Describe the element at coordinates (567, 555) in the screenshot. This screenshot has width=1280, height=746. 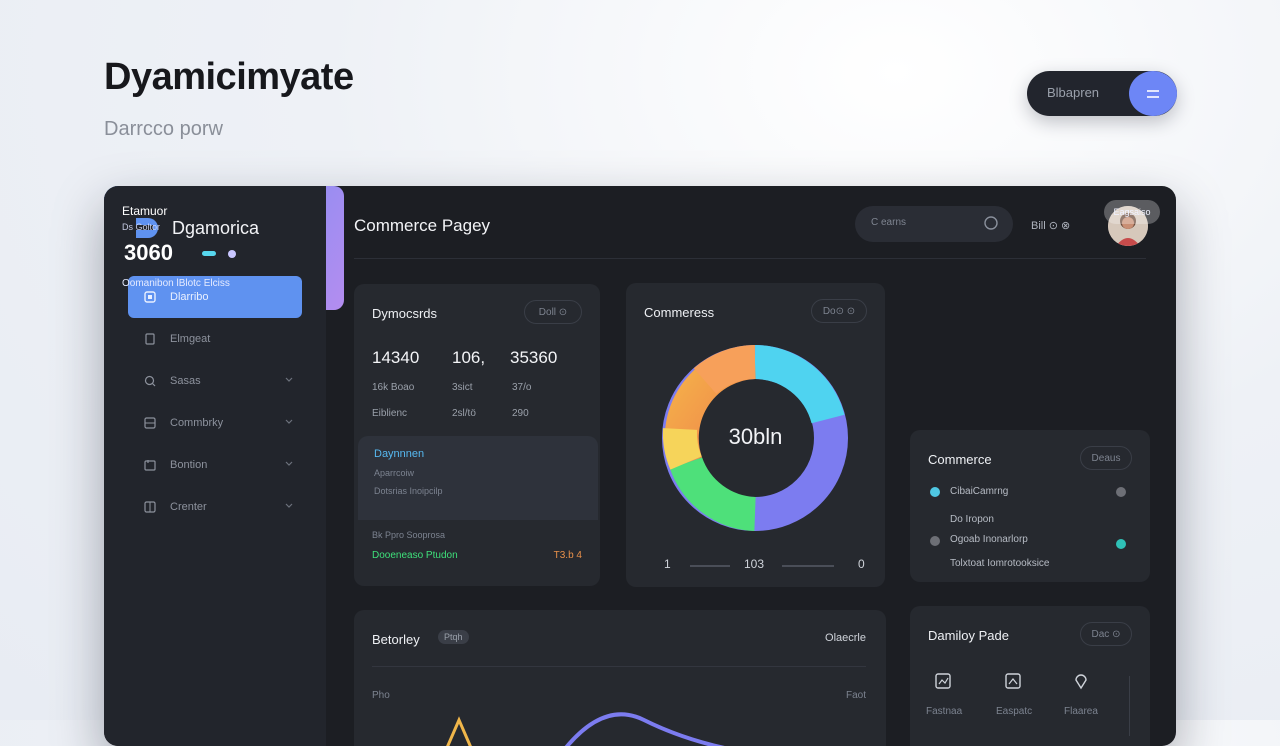
I see `stats-foot-value: T3.b 4` at that location.